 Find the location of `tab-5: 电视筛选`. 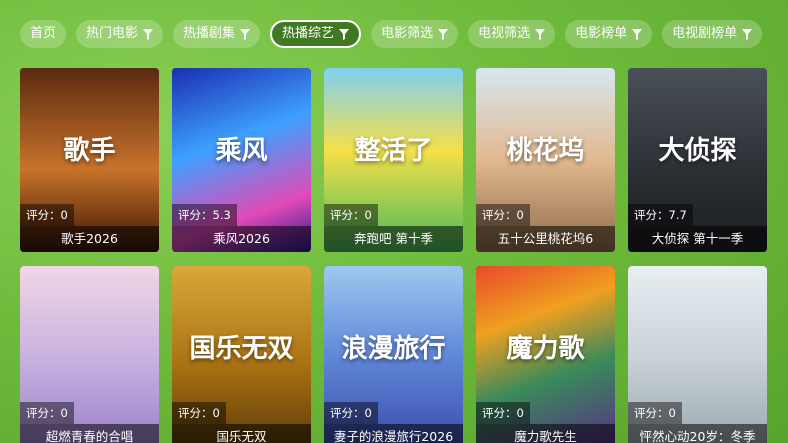

tab-5: 电视筛选 is located at coordinates (512, 34).